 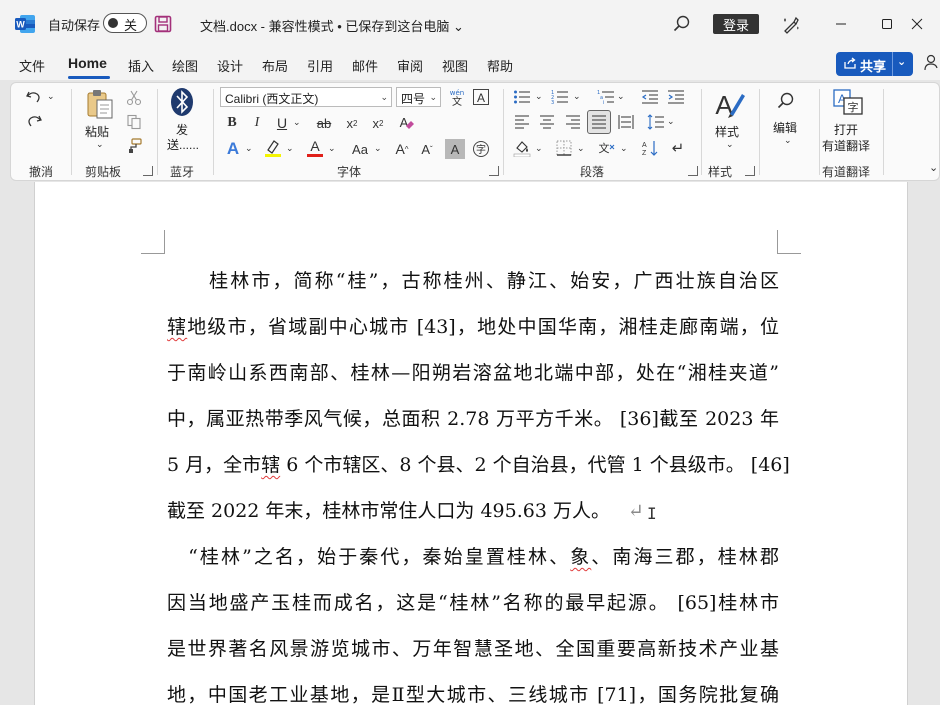 I want to click on paragraph-line: 辖地级市，省域副中心城市 [43]，地处中国华南，湘桂走廊南端，位, so click(x=473, y=325).